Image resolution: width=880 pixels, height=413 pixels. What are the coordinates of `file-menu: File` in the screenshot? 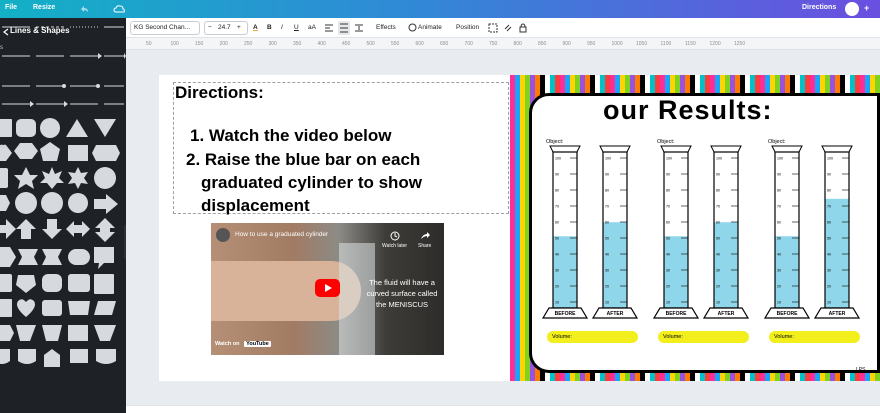 It's located at (11, 7).